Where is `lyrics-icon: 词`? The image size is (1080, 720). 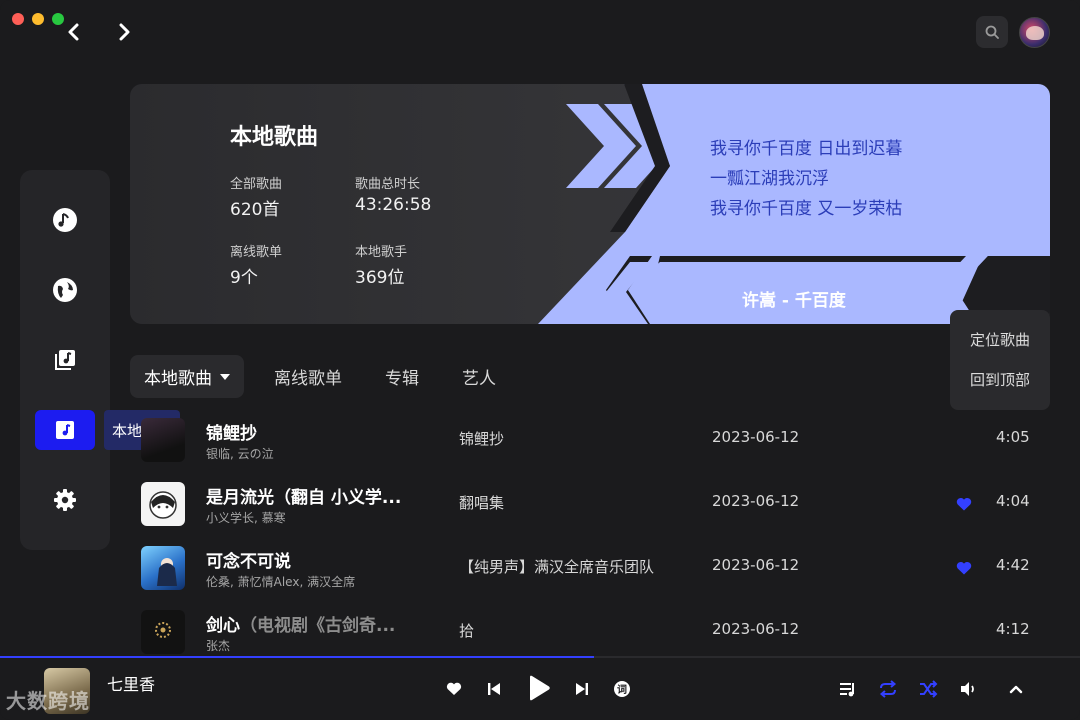 lyrics-icon: 词 is located at coordinates (622, 689).